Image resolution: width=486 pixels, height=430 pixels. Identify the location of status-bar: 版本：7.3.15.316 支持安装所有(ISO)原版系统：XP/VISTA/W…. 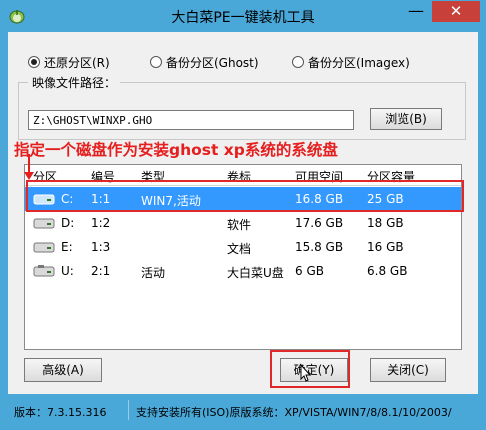
(243, 410).